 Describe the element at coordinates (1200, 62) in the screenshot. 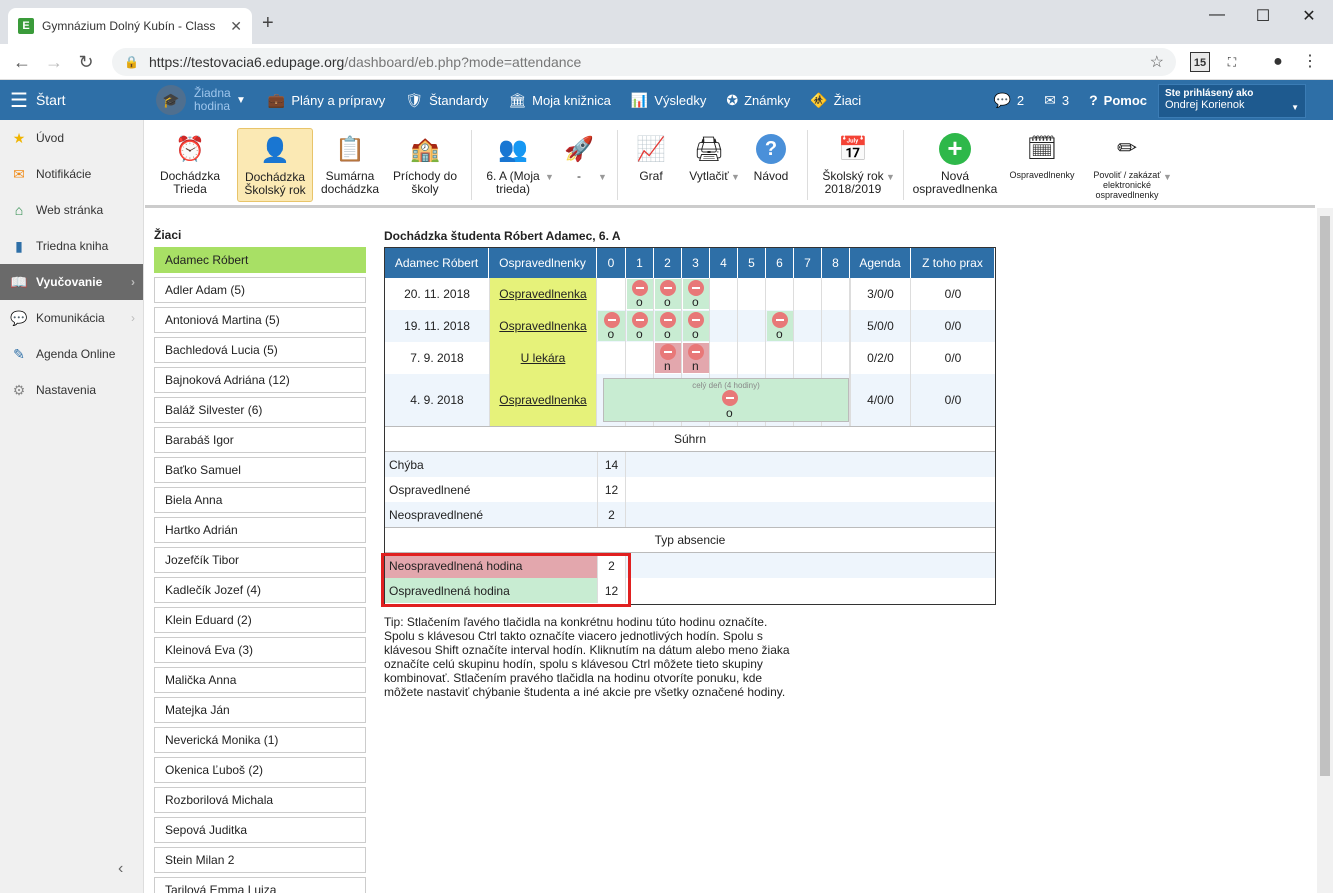

I see `extension-badge: 15` at that location.